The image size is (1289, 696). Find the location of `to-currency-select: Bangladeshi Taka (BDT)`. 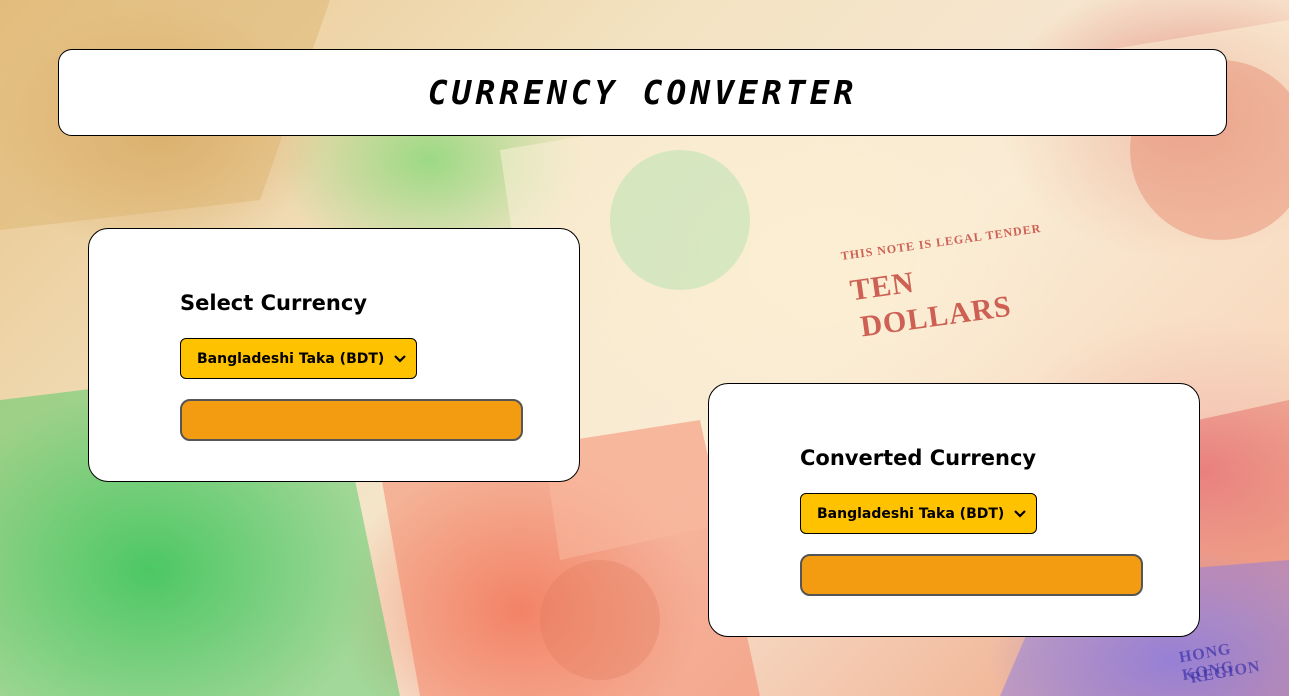

to-currency-select: Bangladeshi Taka (BDT) is located at coordinates (918, 513).